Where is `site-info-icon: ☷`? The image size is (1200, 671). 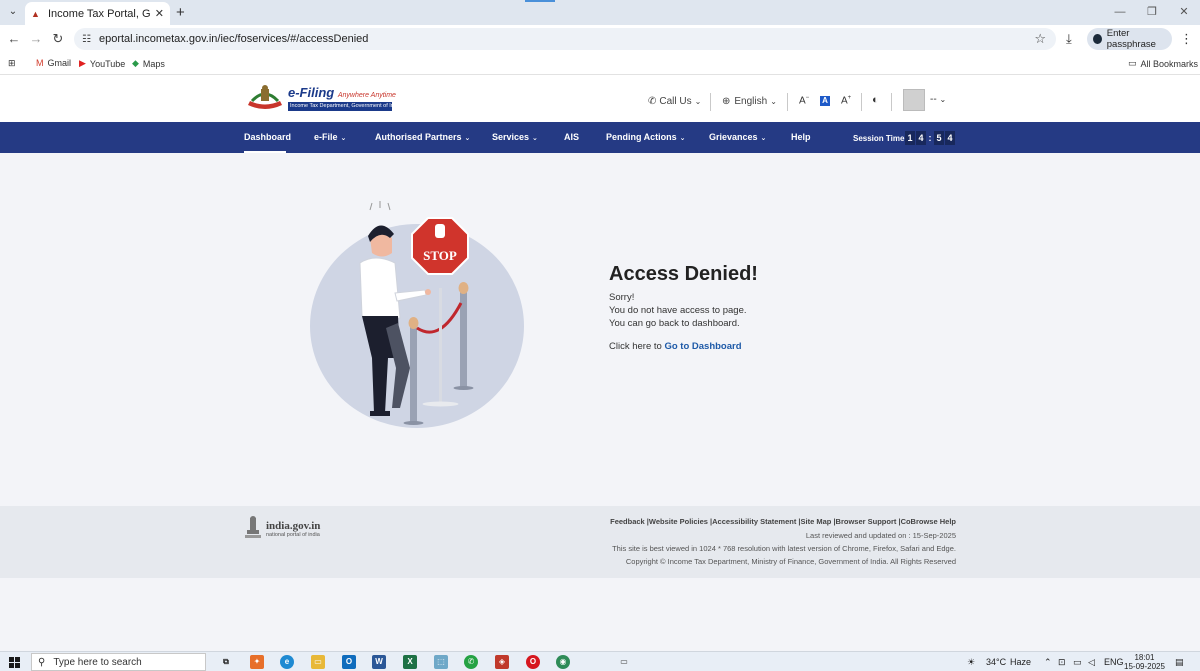 site-info-icon: ☷ is located at coordinates (86, 39).